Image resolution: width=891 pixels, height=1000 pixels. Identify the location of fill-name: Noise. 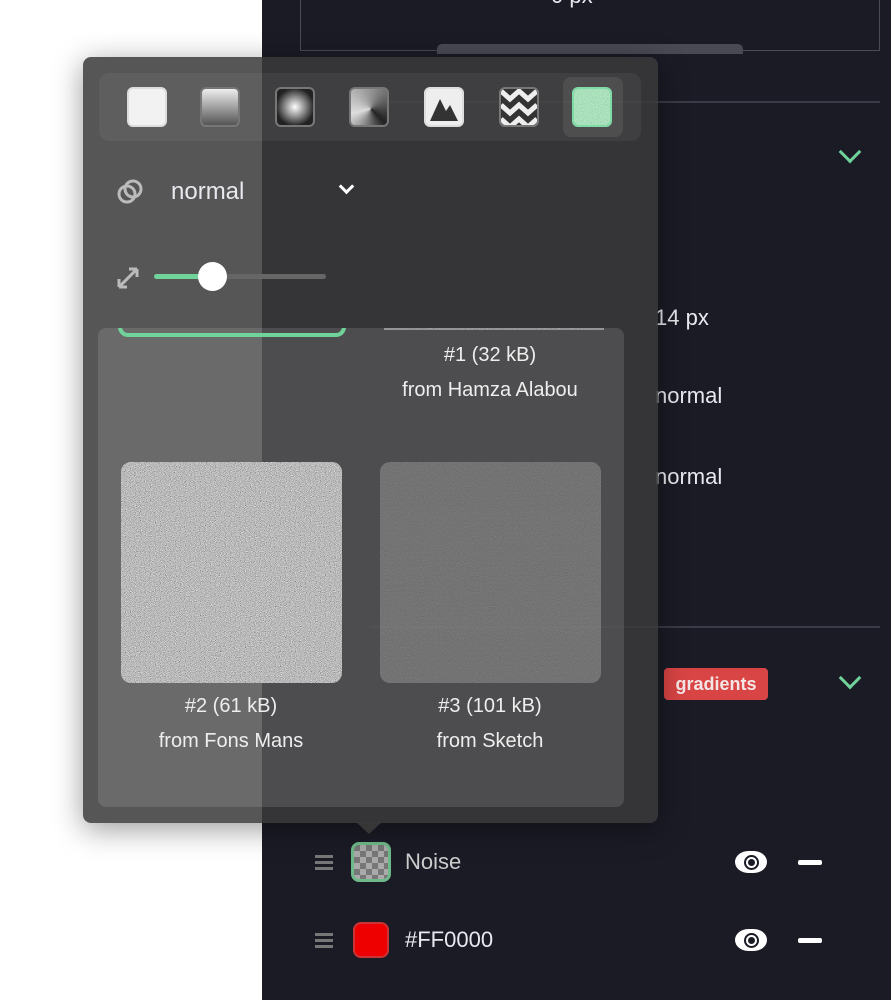
(433, 861).